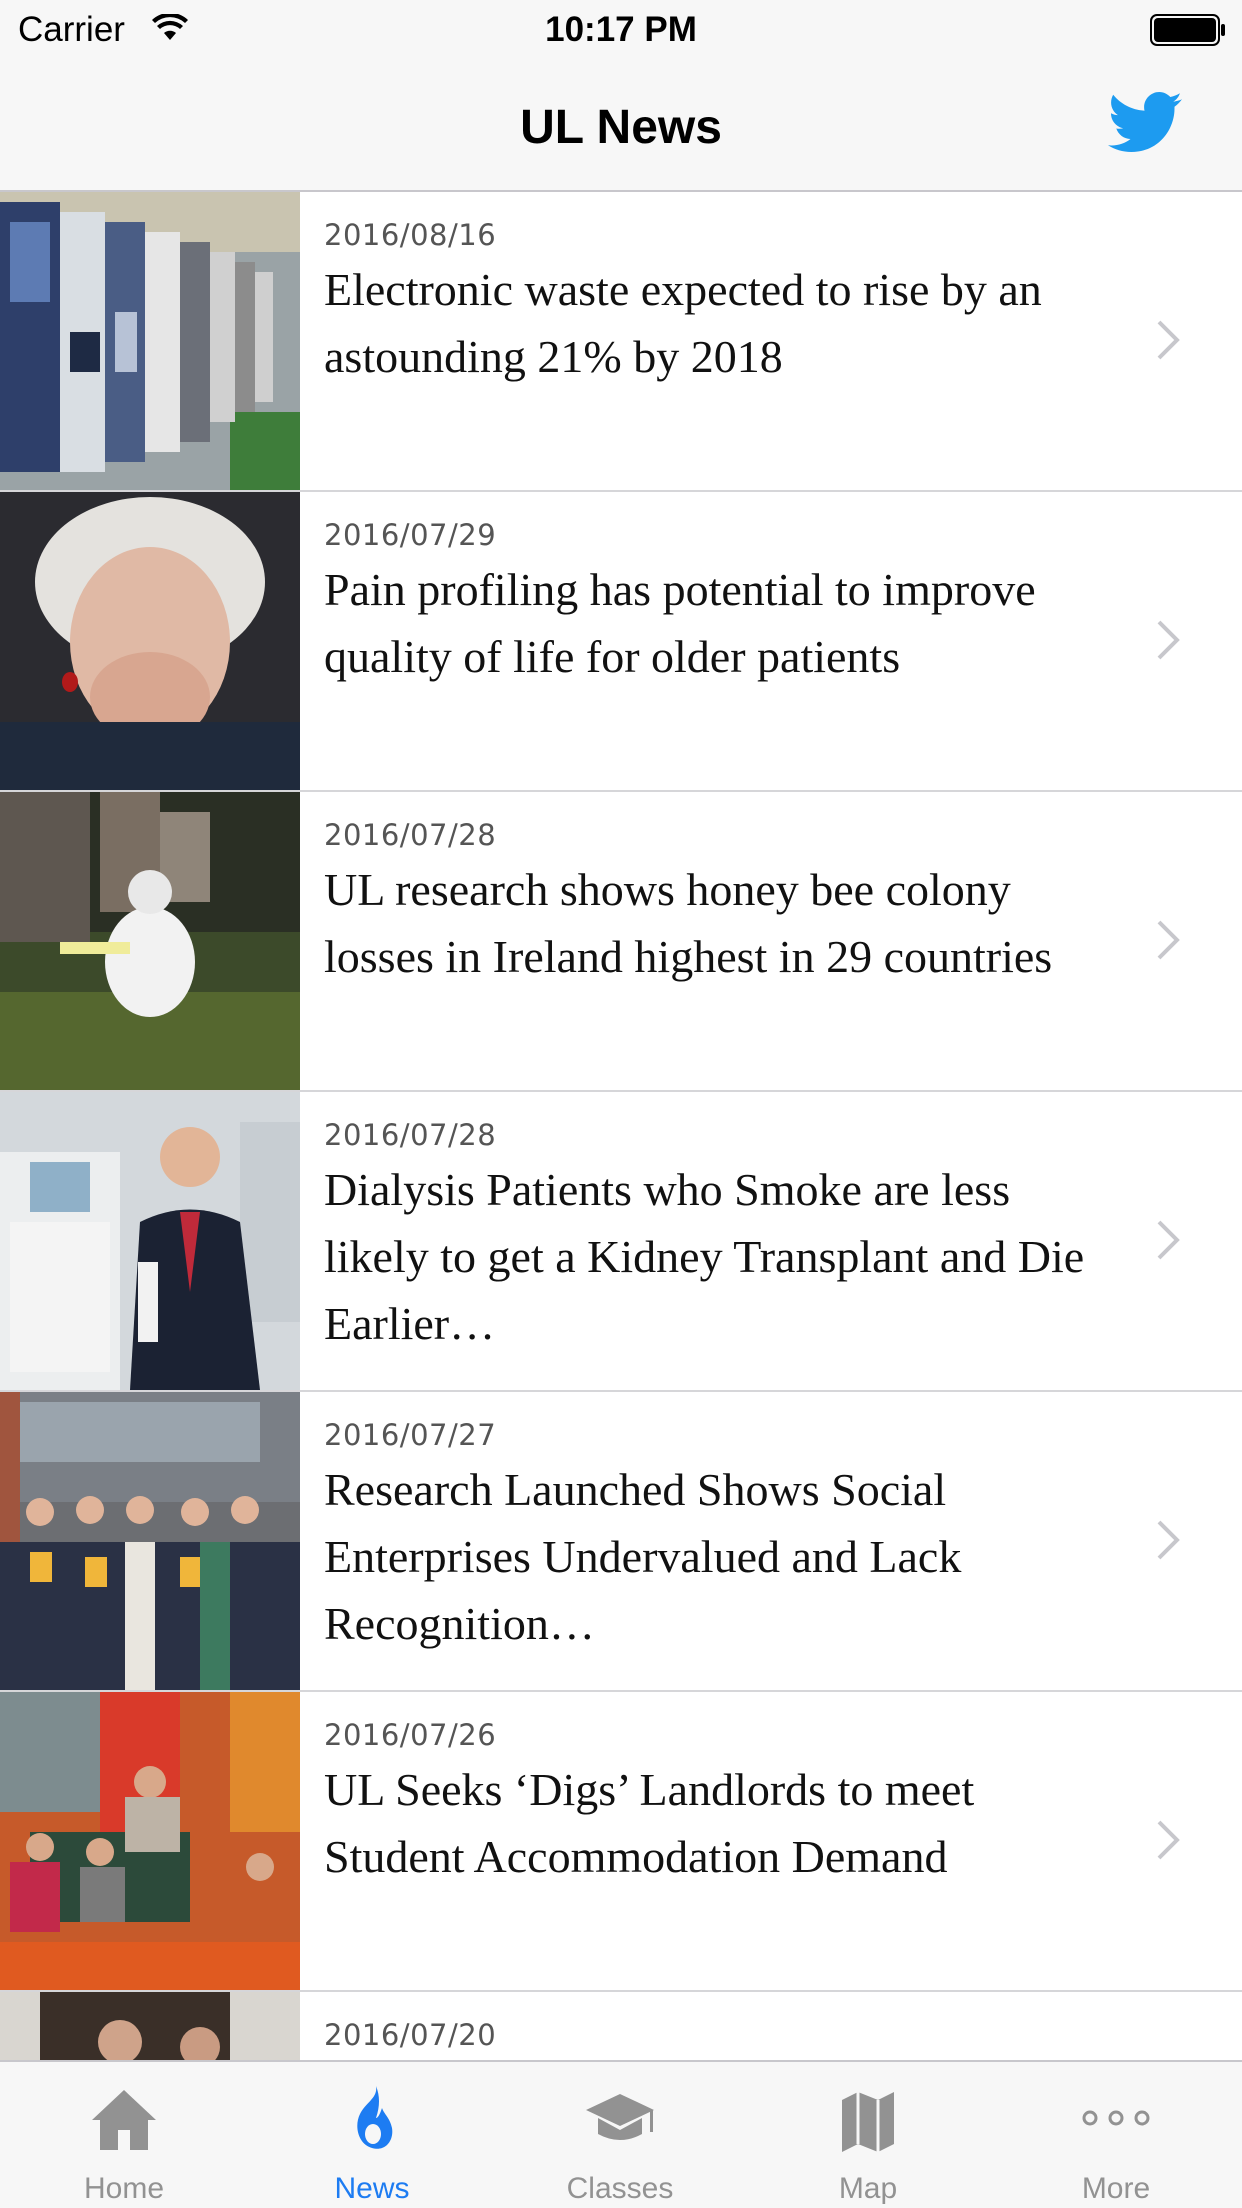  What do you see at coordinates (1145, 123) in the screenshot?
I see `twitter-bird-icon` at bounding box center [1145, 123].